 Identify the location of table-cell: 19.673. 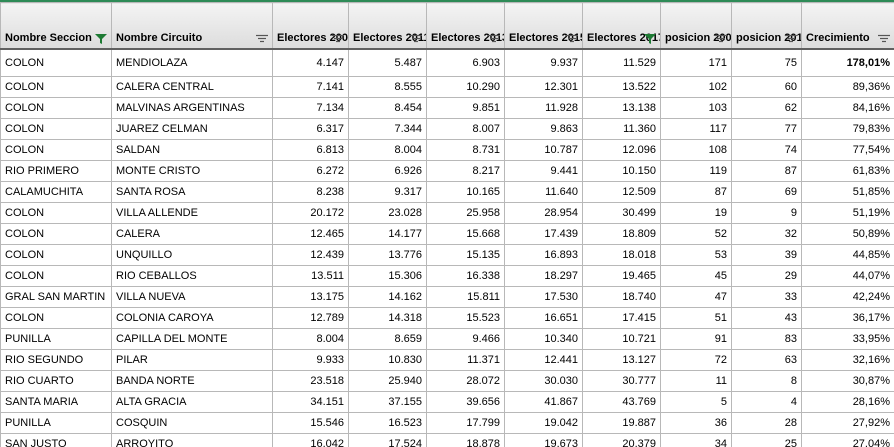
(543, 440).